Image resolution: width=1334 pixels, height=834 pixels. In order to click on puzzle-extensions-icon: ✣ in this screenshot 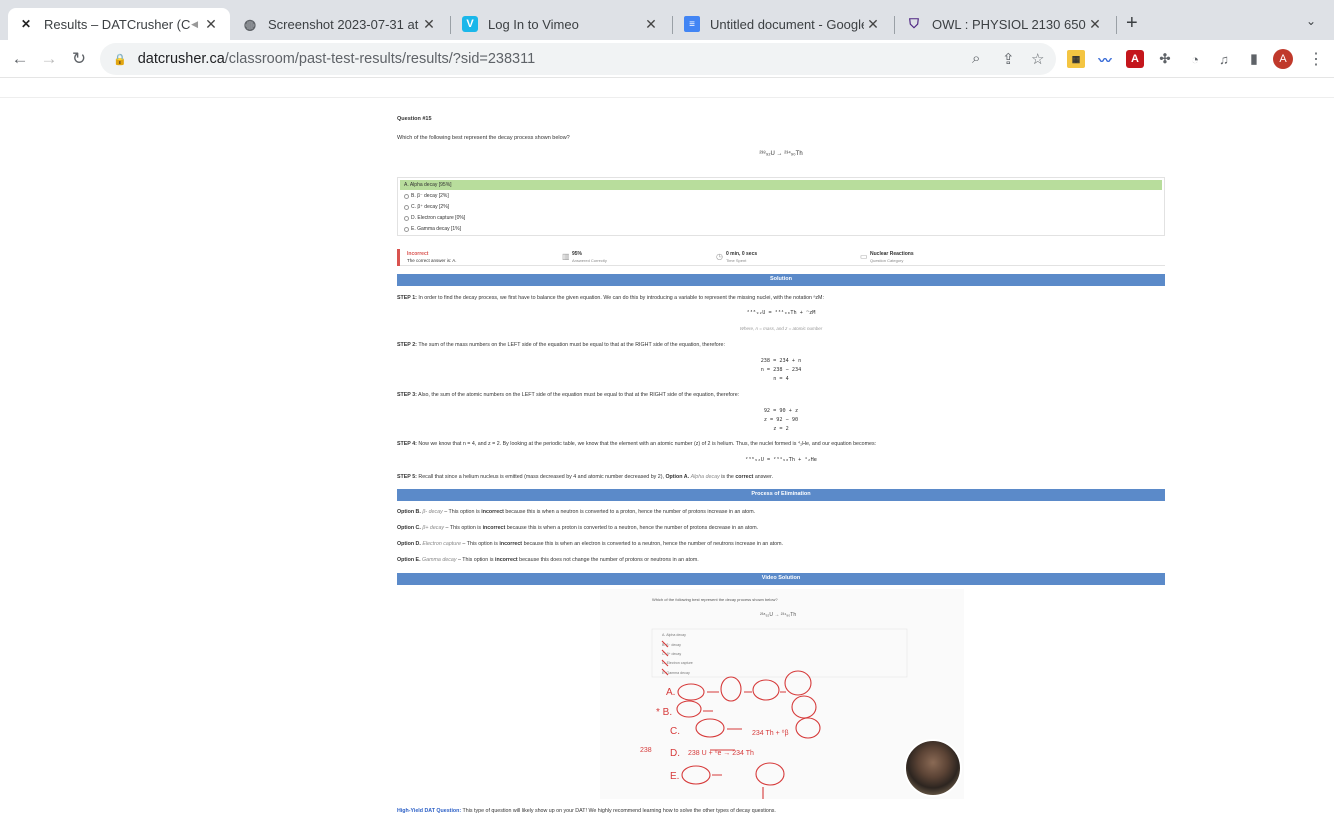, I will do `click(1165, 59)`.